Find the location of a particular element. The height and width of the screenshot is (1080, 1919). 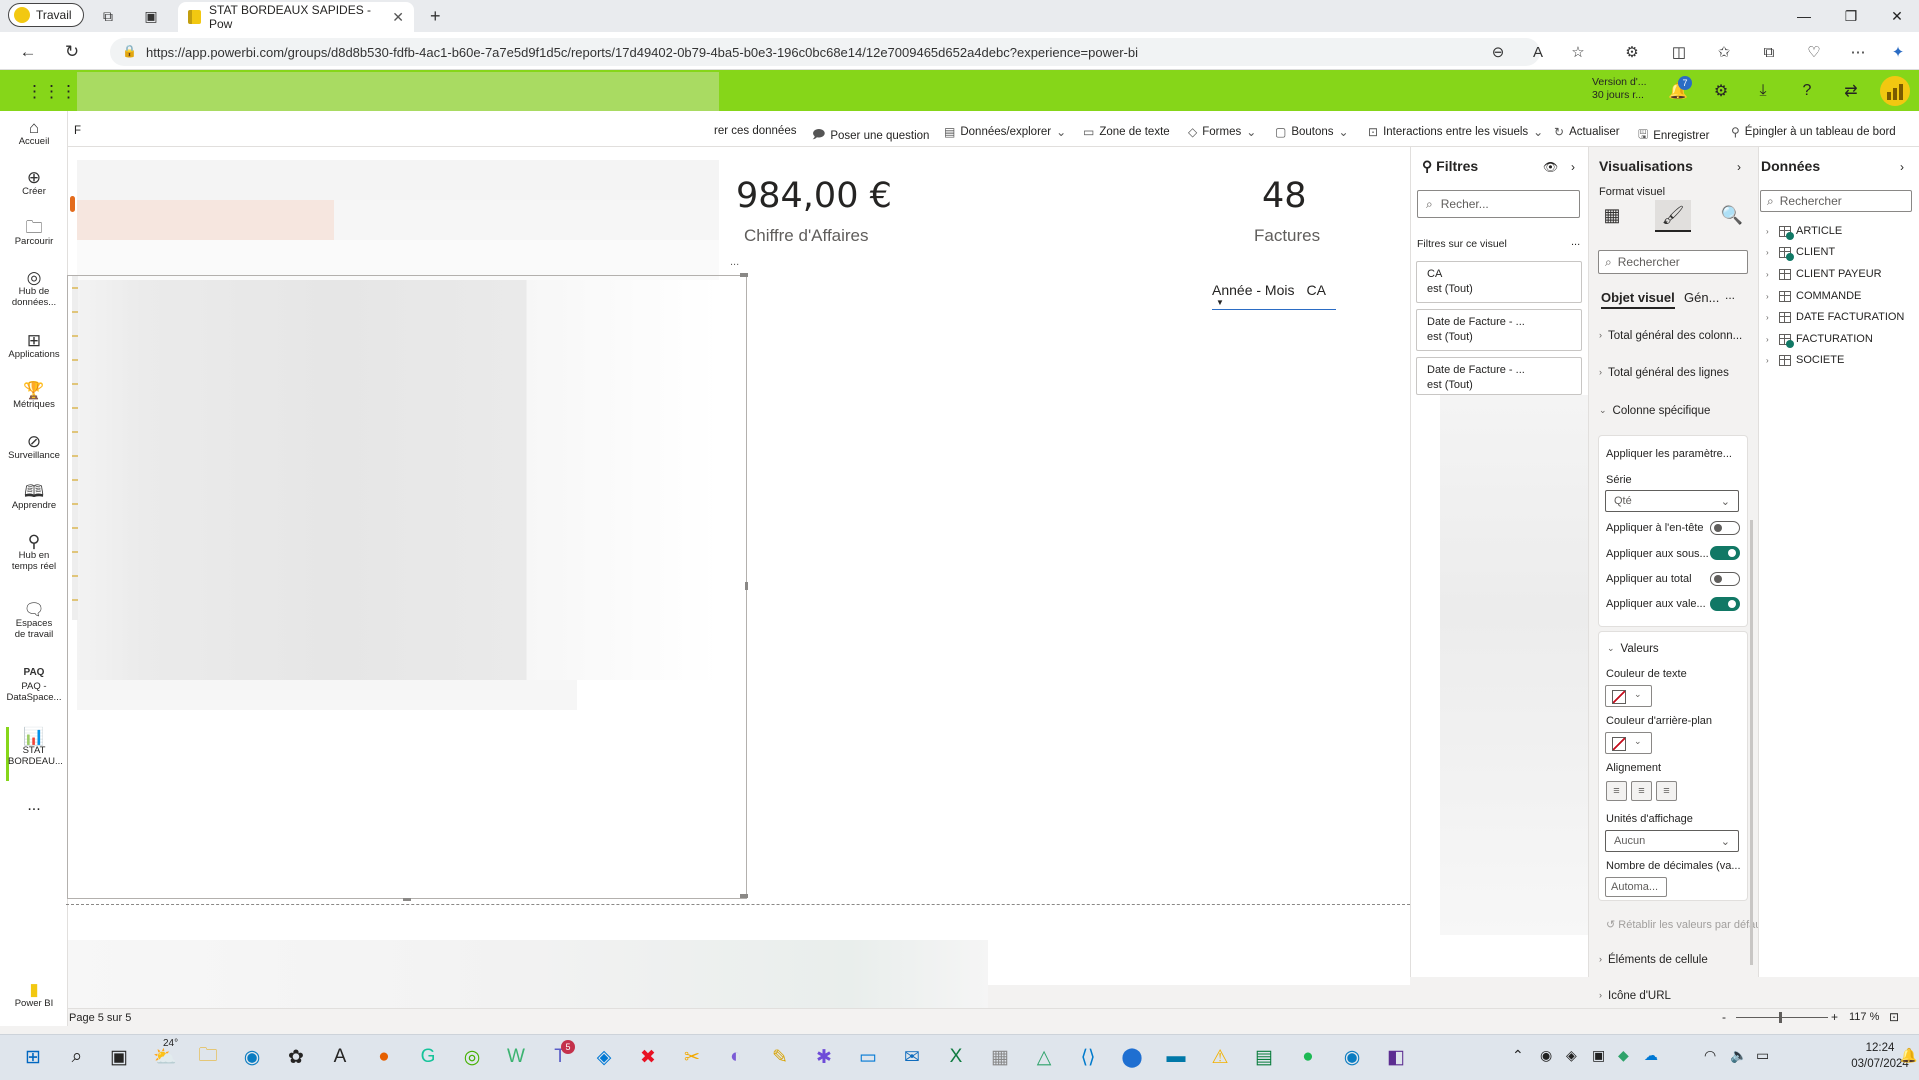

nav-apps: ⊞ Applications is located at coordinates (34, 346).